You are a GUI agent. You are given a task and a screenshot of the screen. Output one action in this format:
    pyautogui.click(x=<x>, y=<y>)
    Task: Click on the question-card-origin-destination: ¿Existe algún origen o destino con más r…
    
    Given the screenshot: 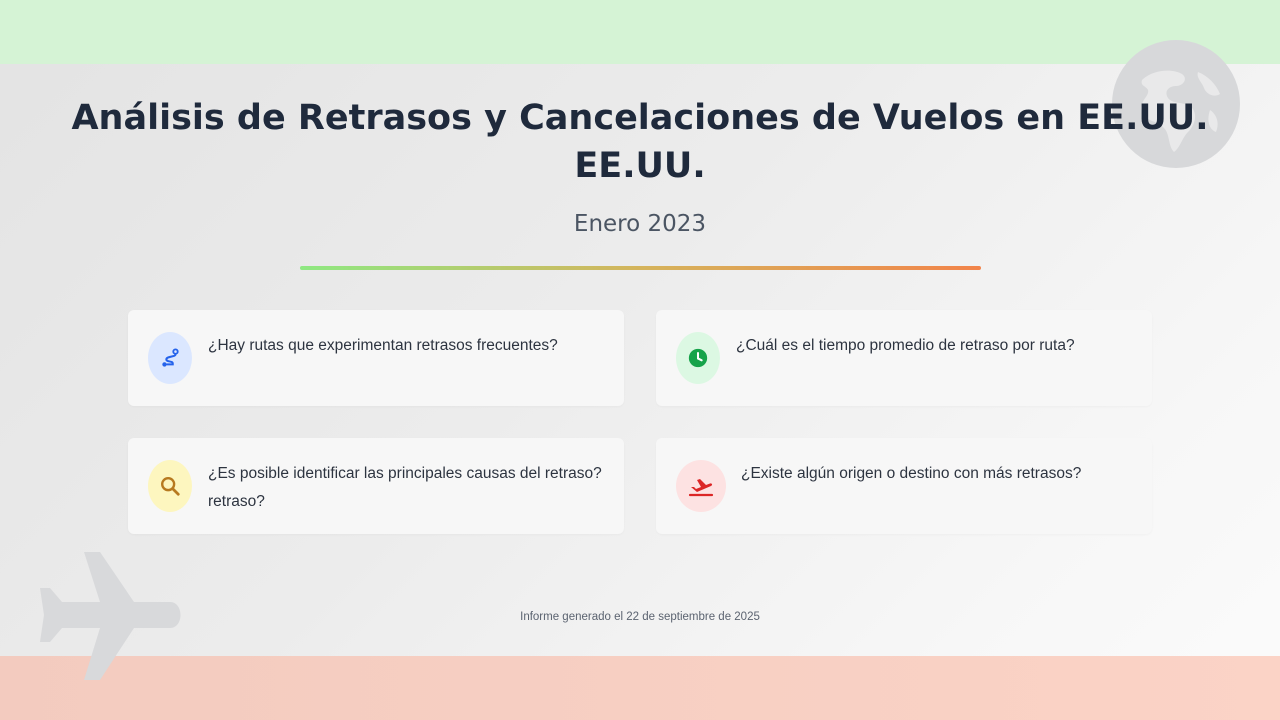 What is the action you would take?
    pyautogui.click(x=904, y=486)
    